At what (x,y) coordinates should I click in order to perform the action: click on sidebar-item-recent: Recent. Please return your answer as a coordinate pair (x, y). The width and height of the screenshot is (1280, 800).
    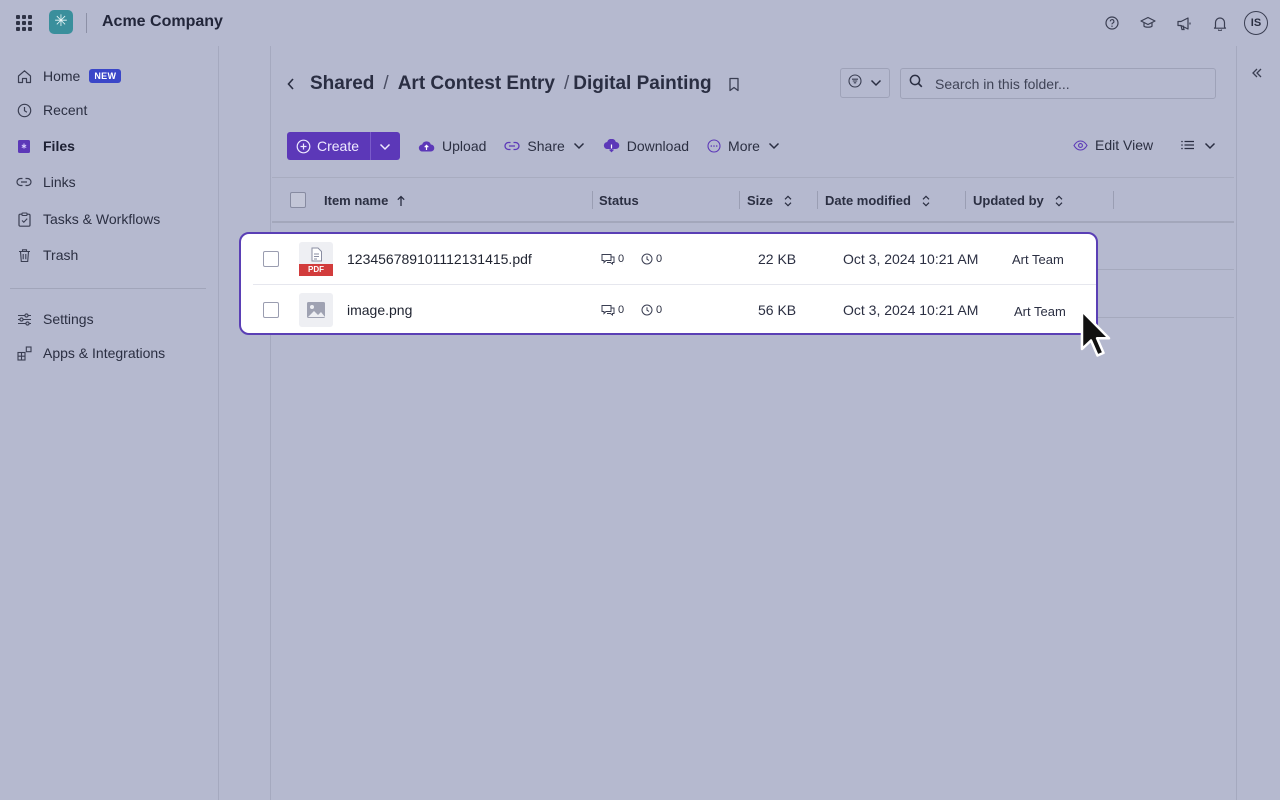
    Looking at the image, I should click on (51, 110).